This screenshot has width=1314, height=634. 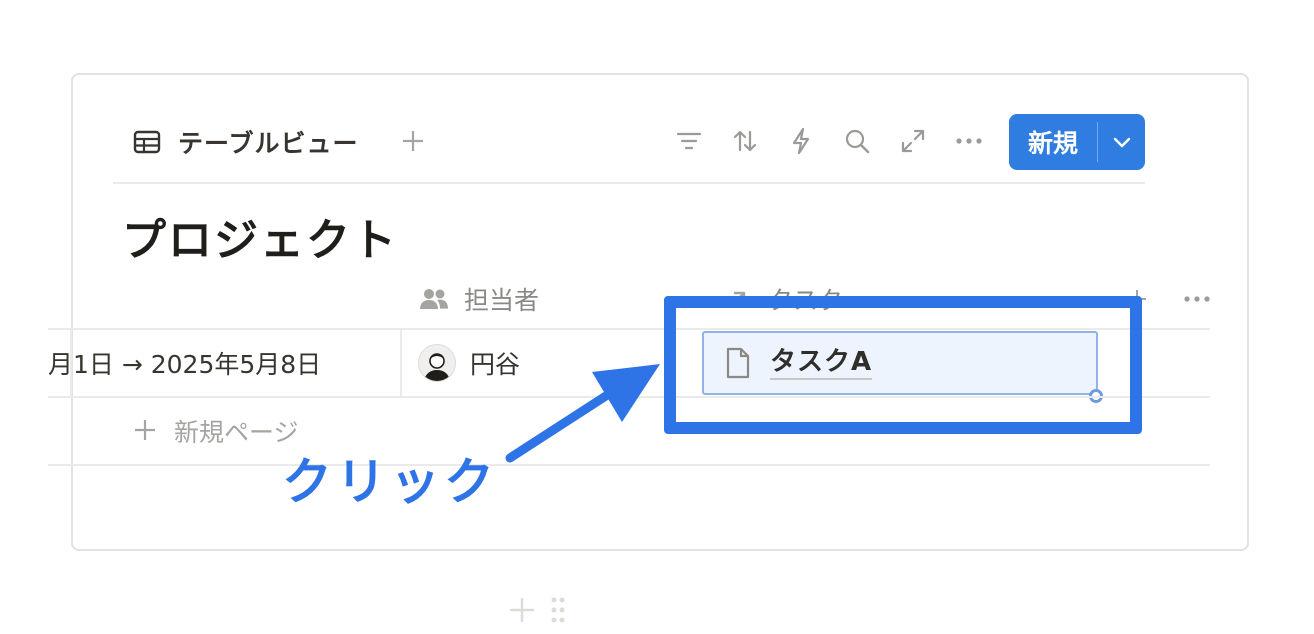 I want to click on column-more-icon, so click(x=1197, y=299).